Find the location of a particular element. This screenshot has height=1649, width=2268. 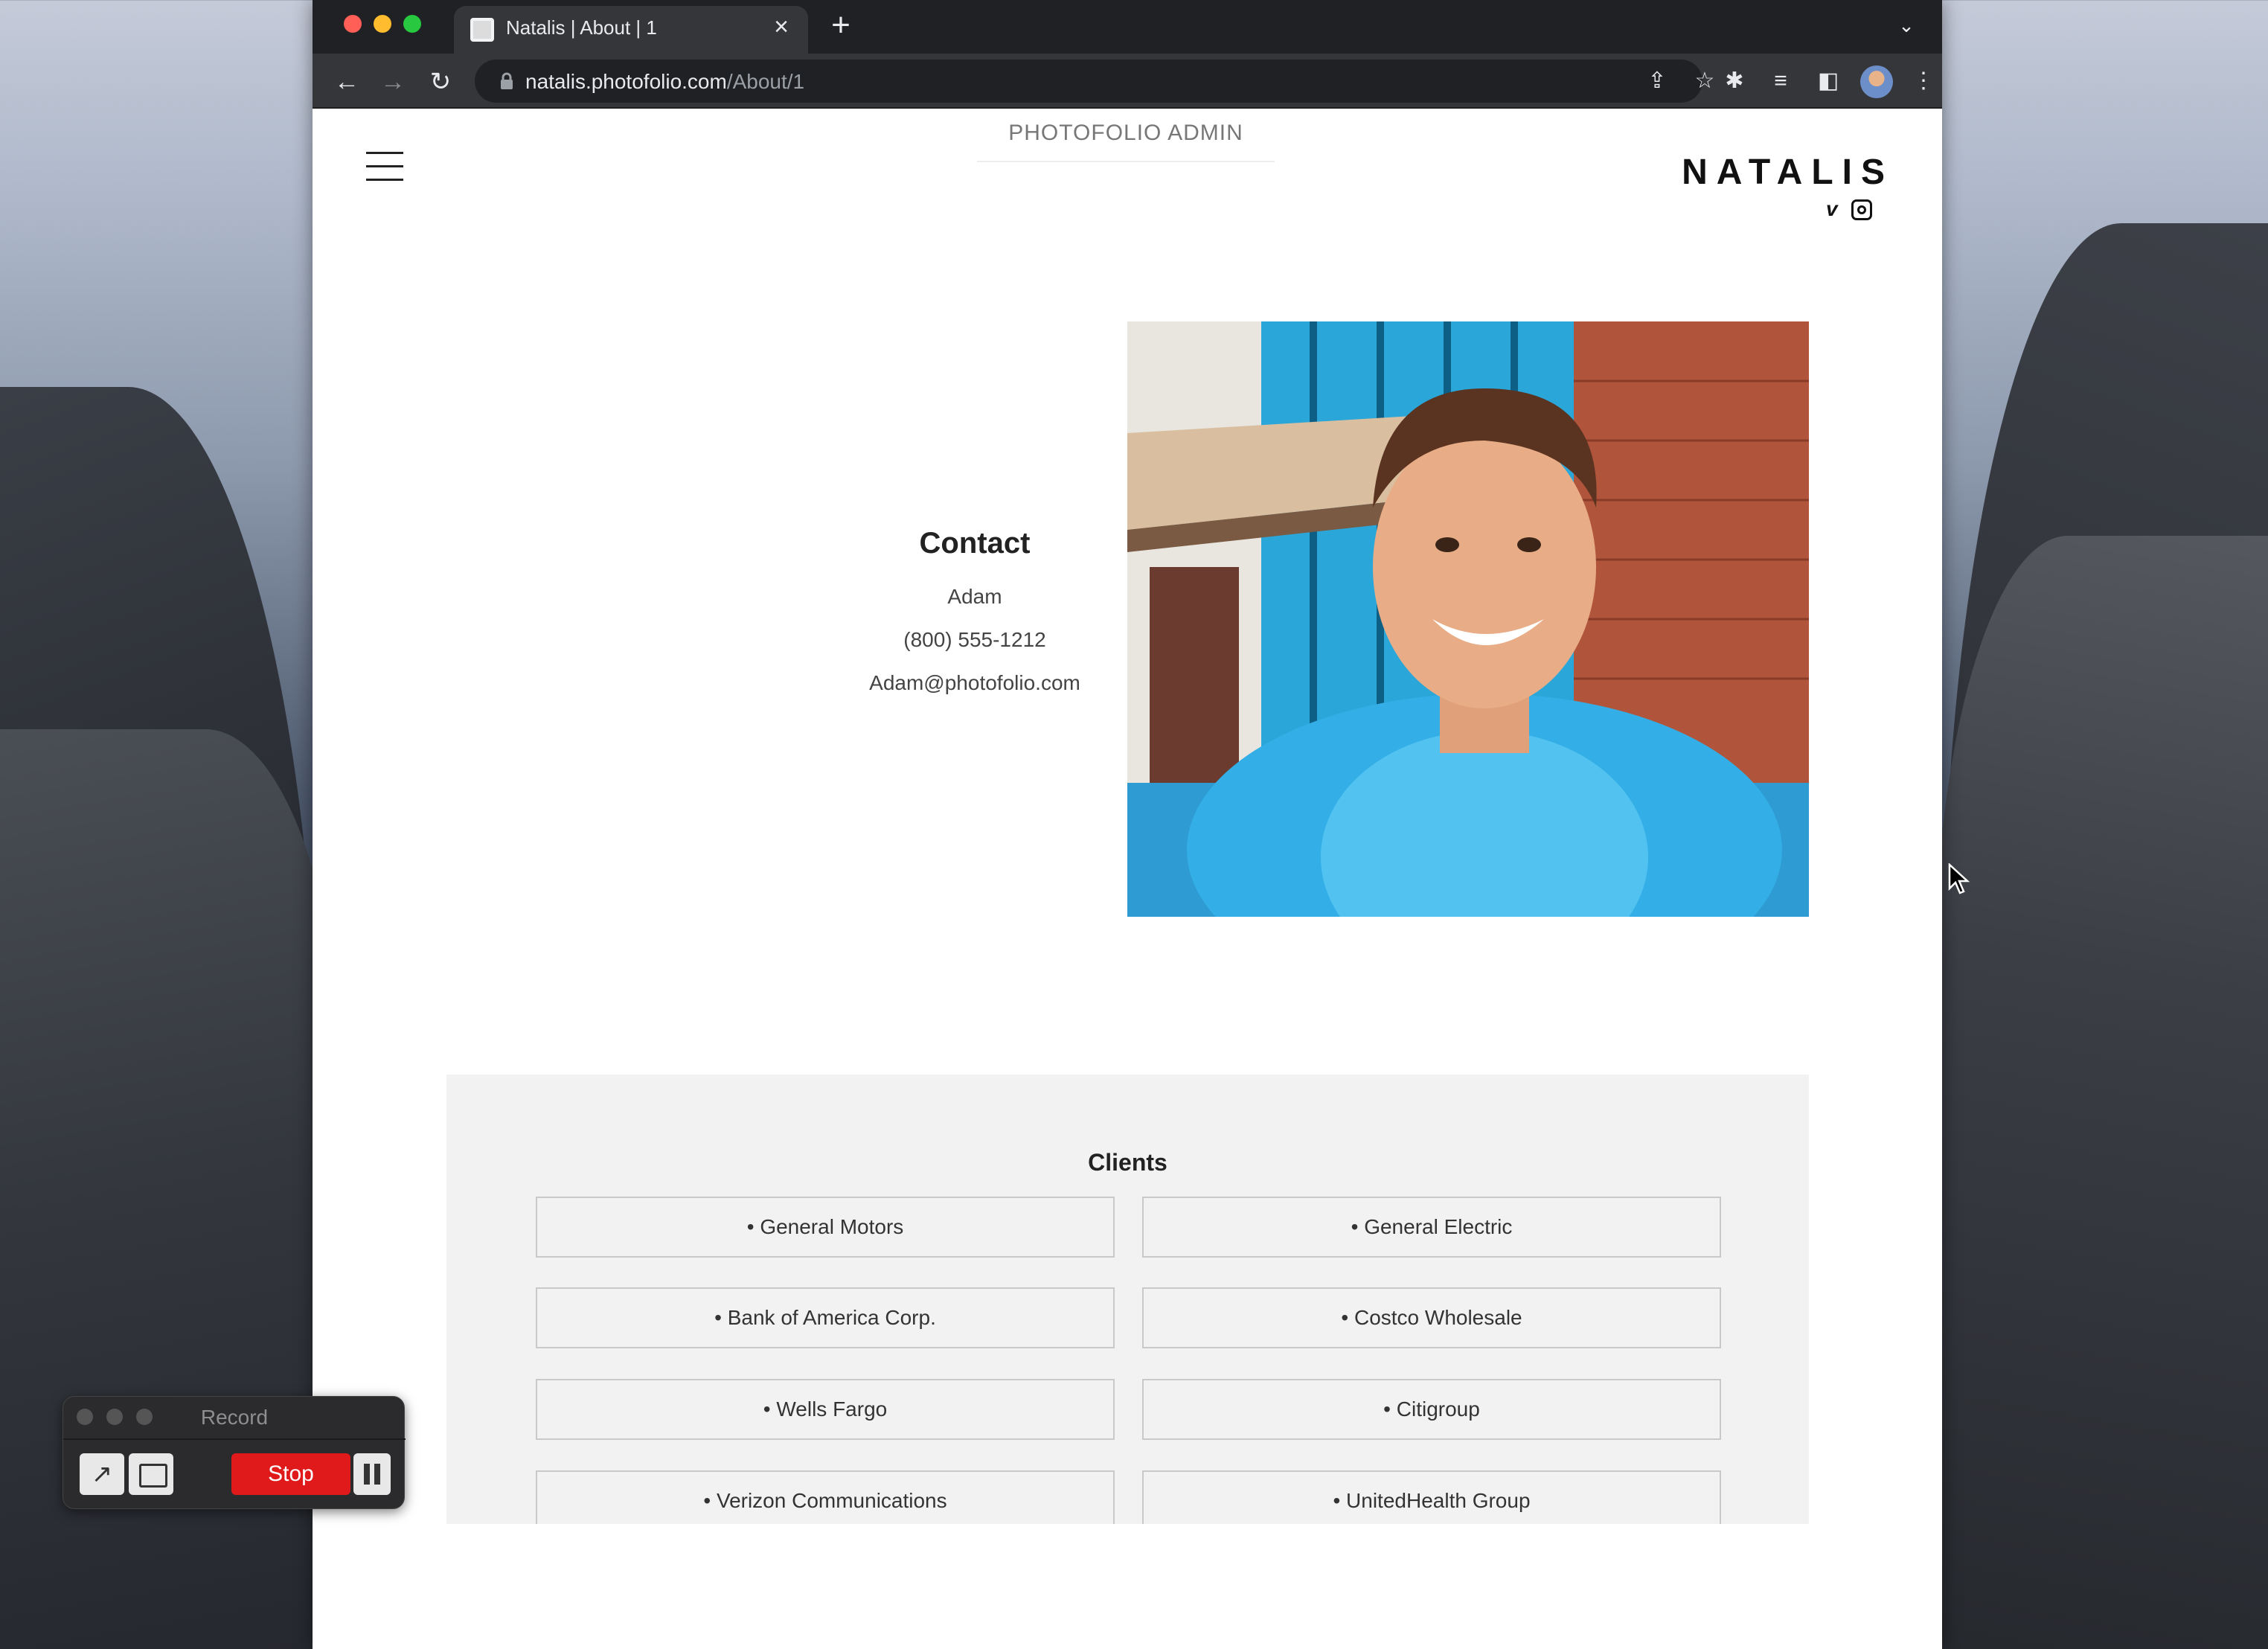

tab-title: Natalis | About | 1 is located at coordinates (581, 28).